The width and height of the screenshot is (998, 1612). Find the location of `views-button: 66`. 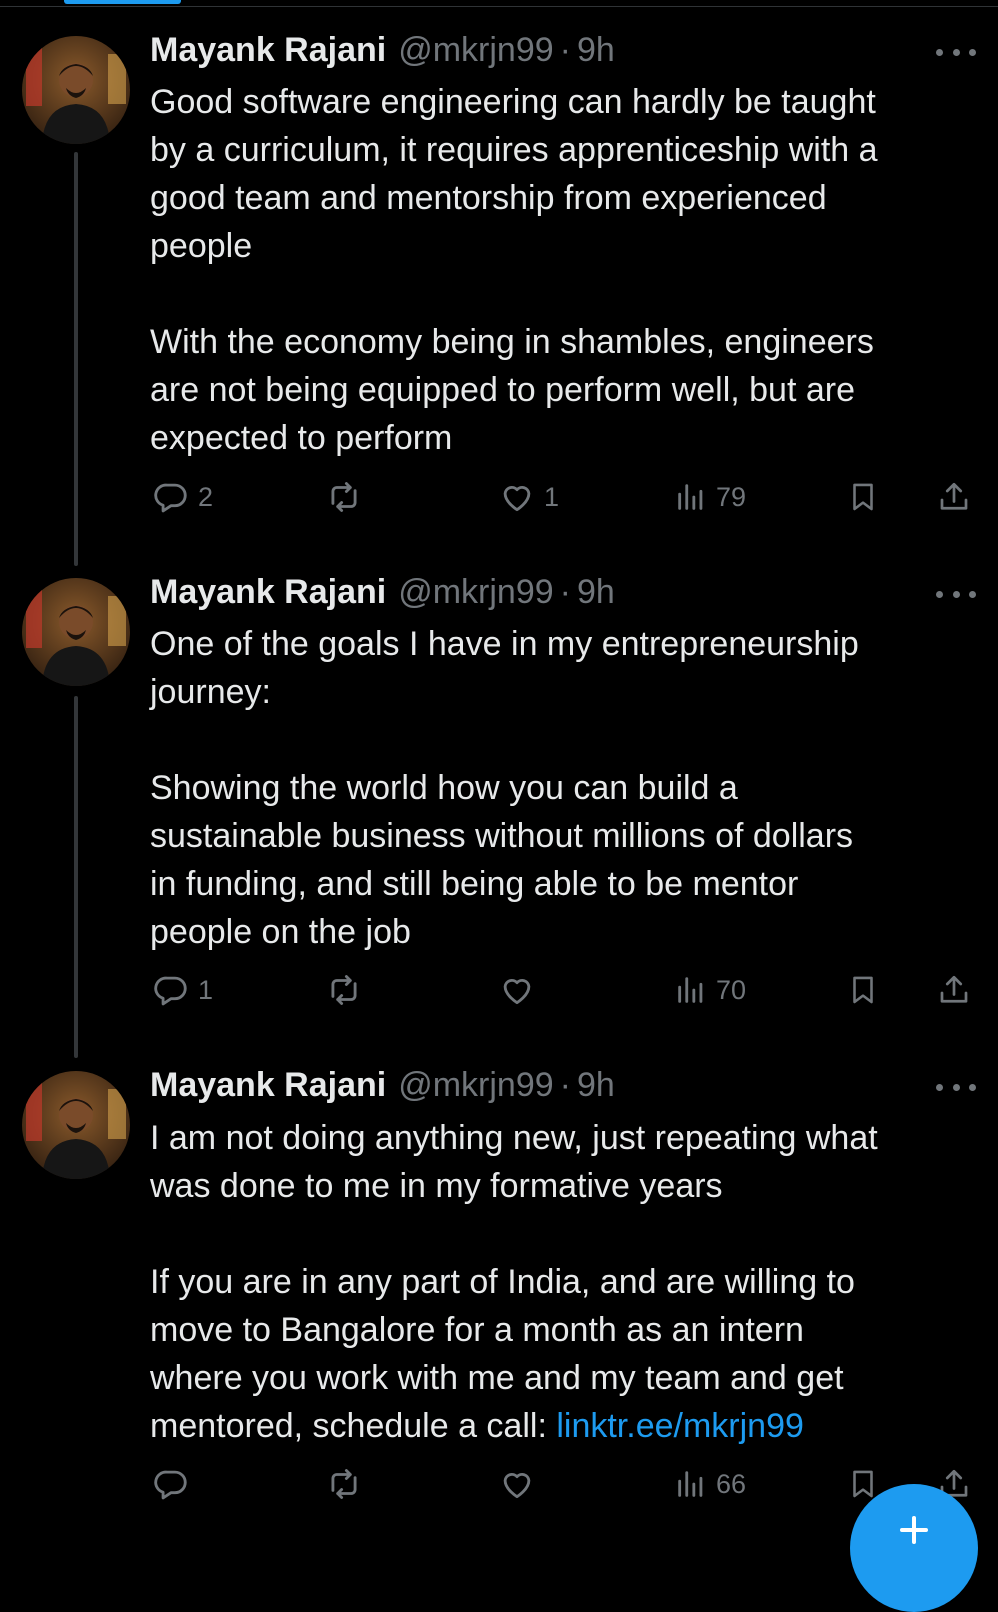

views-button: 66 is located at coordinates (710, 1484).